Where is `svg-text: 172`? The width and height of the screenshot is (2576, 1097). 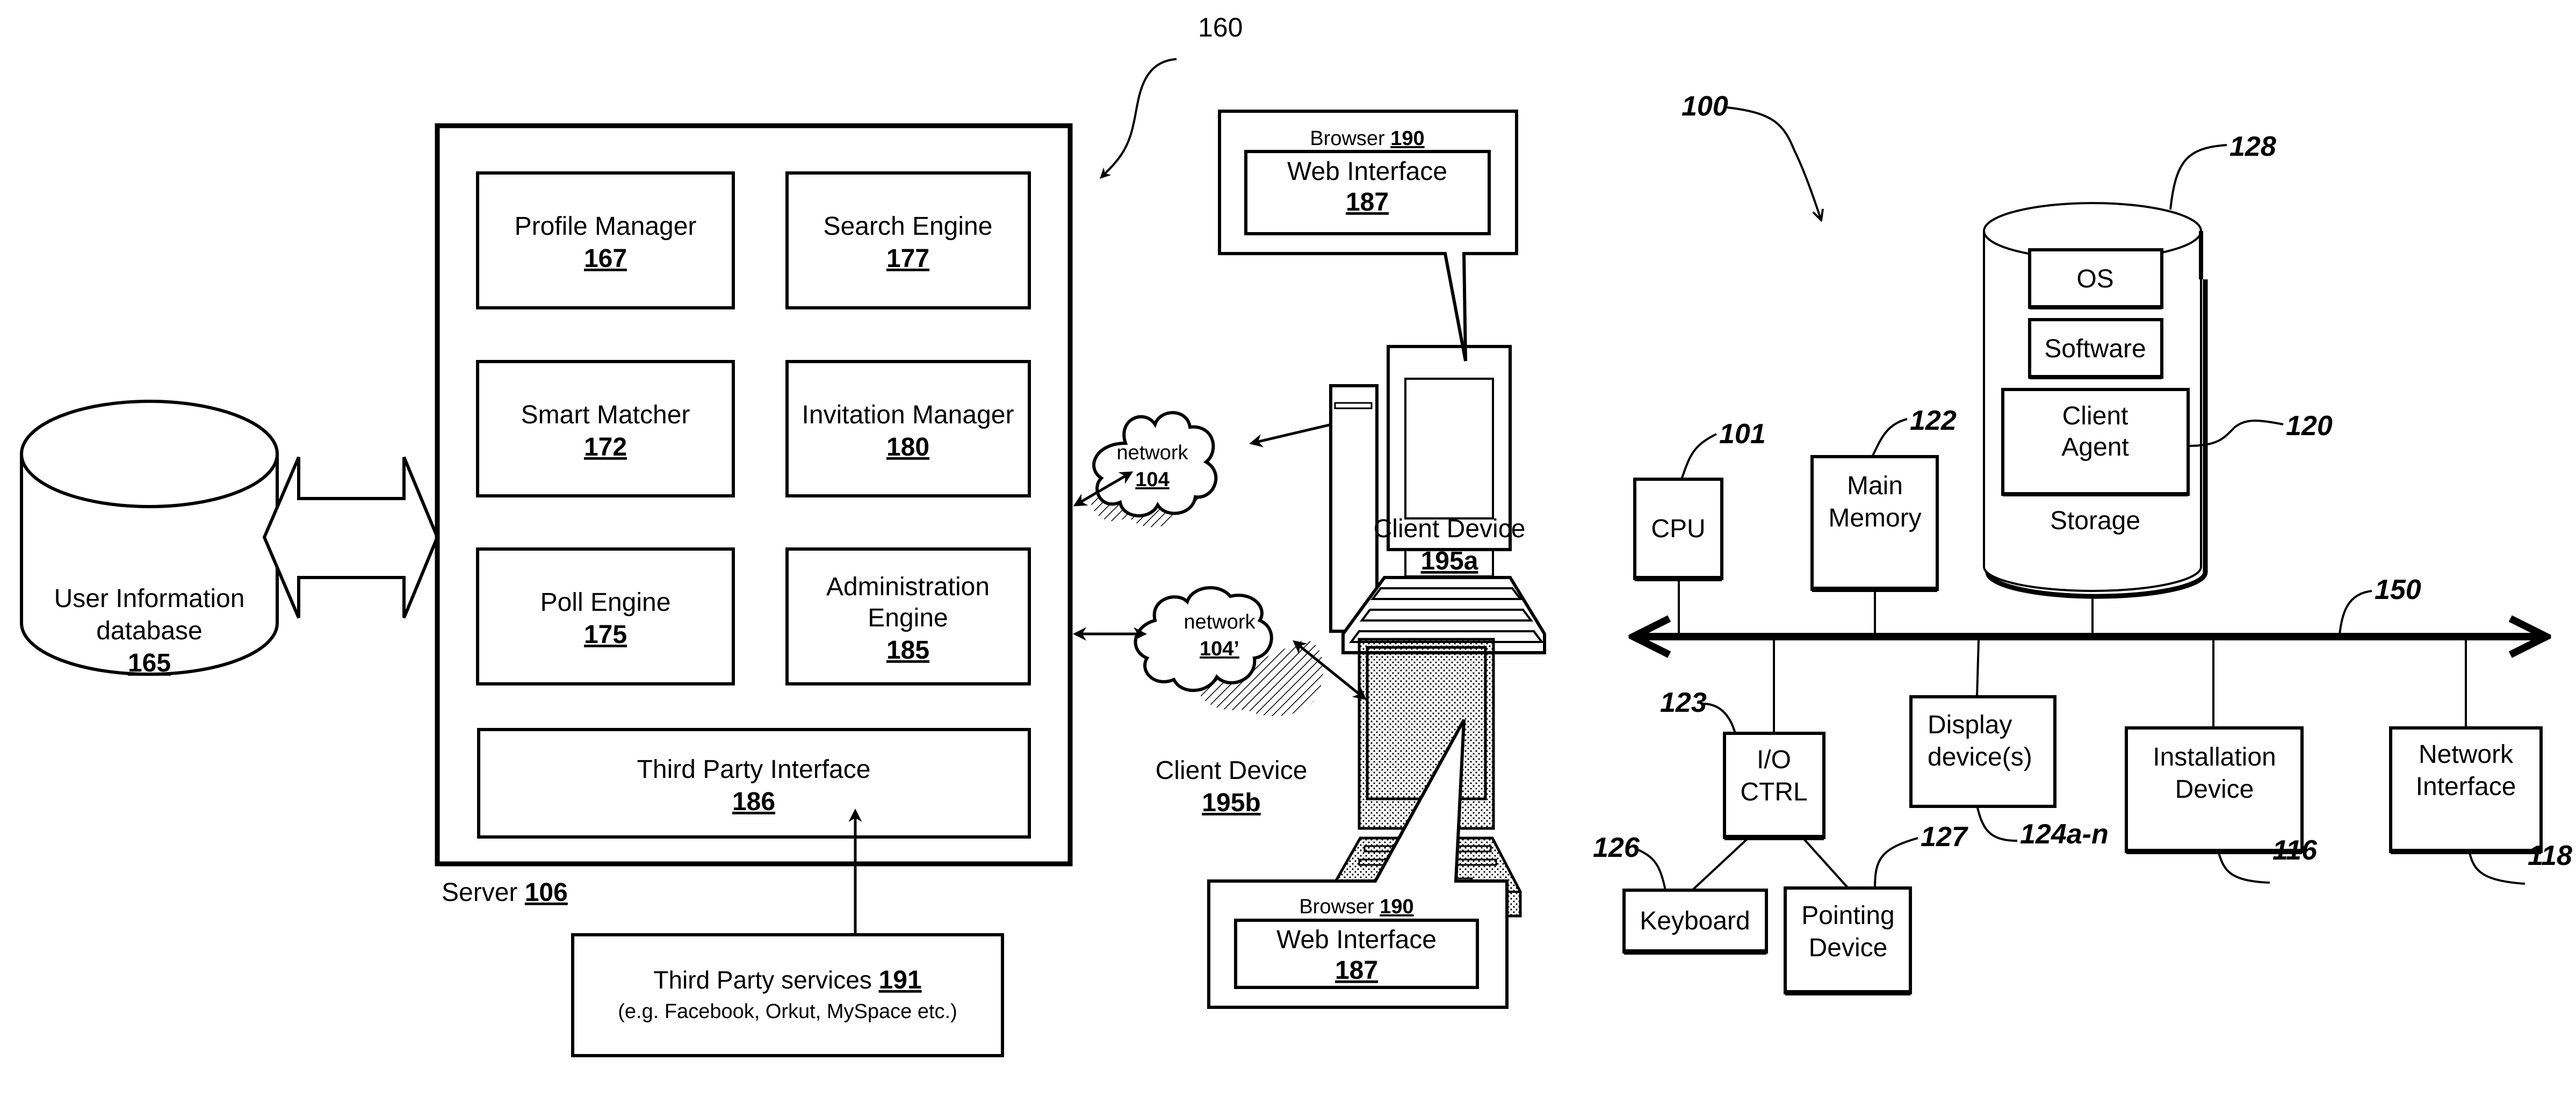 svg-text: 172 is located at coordinates (606, 447).